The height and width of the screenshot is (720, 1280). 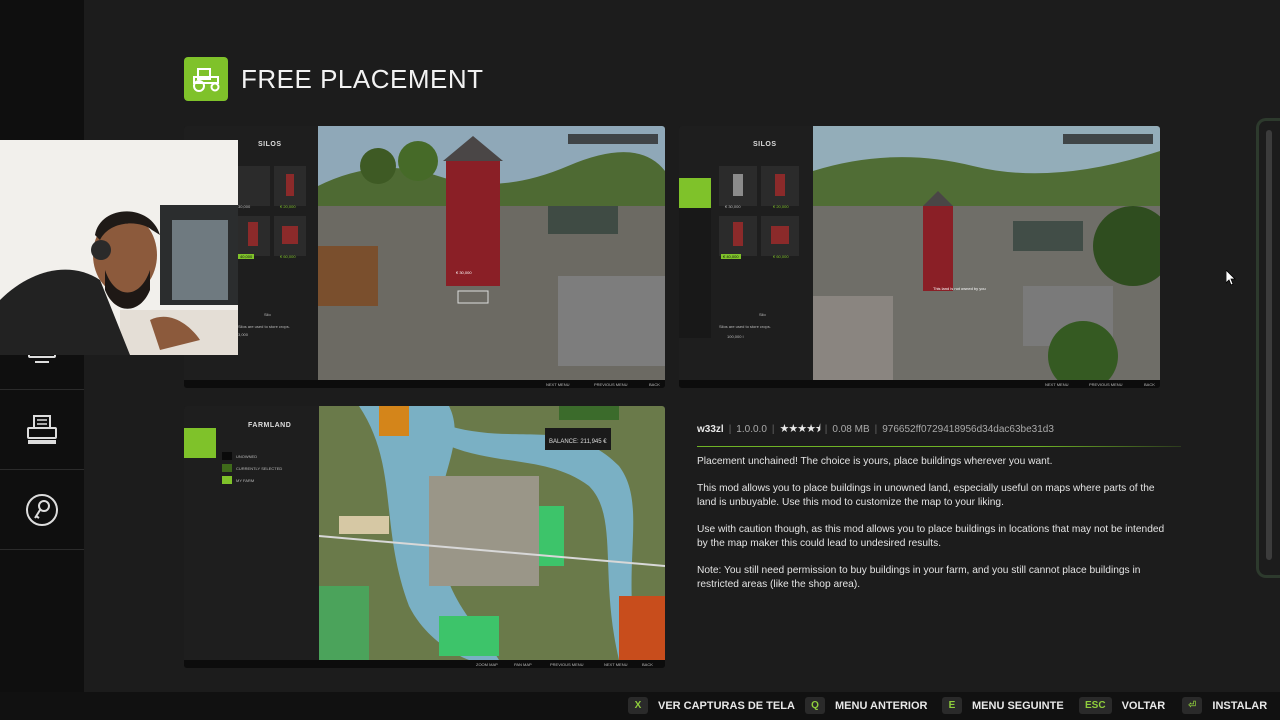 I want to click on hint-previous-menu: Q MENU ANTERIOR, so click(x=866, y=705).